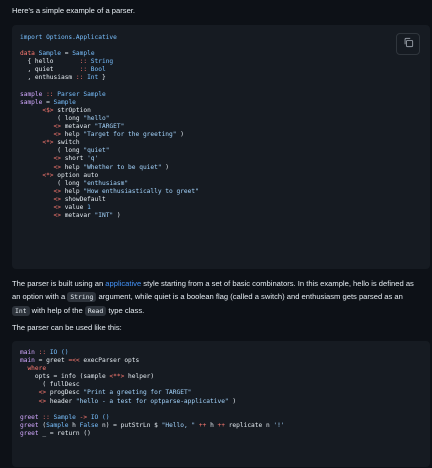 Image resolution: width=432 pixels, height=468 pixels. I want to click on code-line: <> metavar "INT" ), so click(225, 216).